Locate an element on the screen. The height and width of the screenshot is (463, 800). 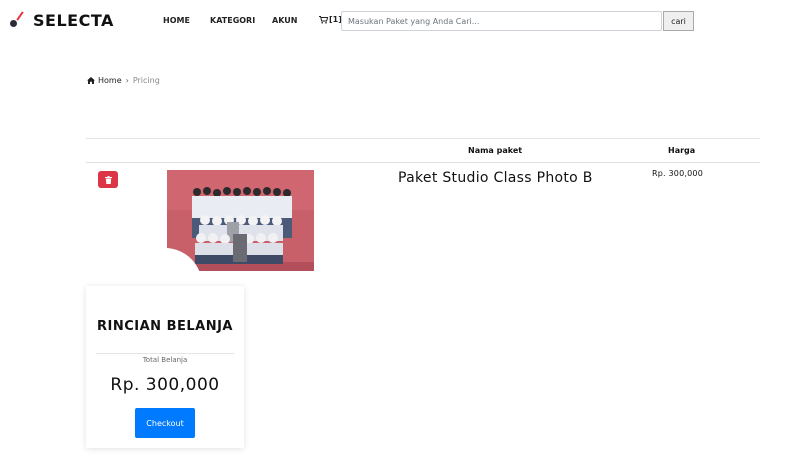
table-top-border is located at coordinates (423, 138).